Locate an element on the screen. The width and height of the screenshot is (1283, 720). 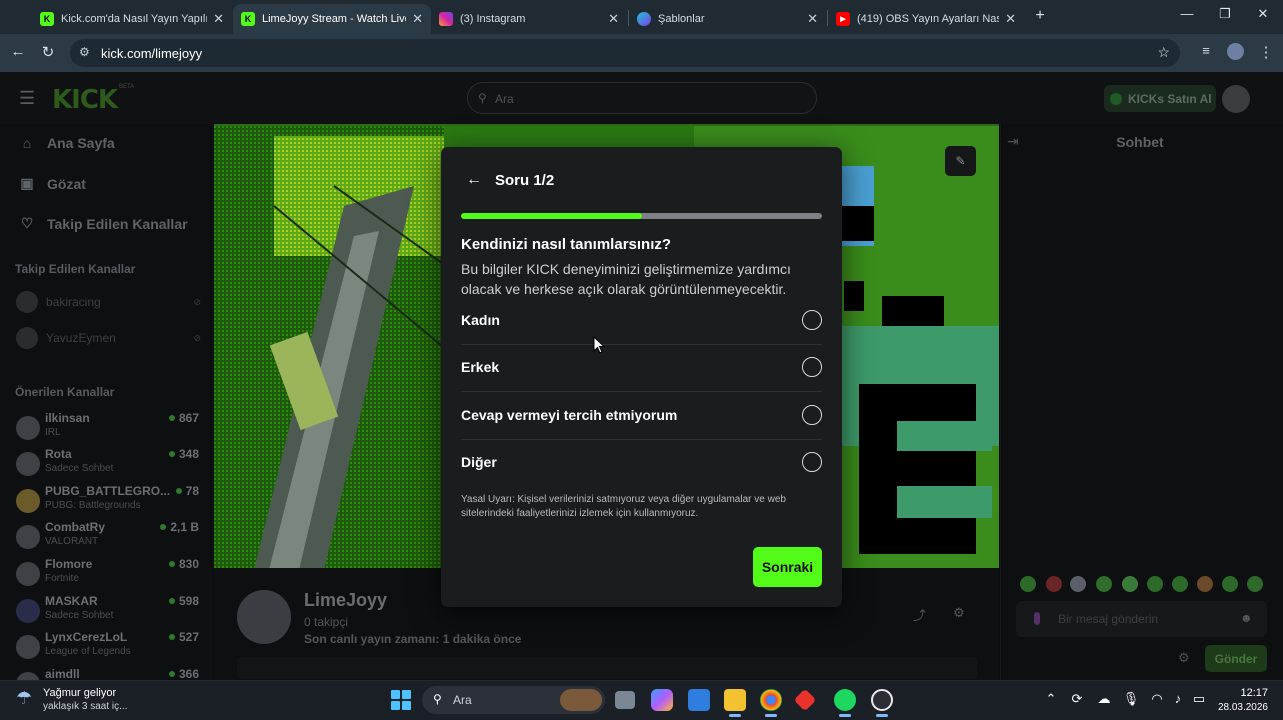
back-arrow-icon: ← is located at coordinates (474, 180).